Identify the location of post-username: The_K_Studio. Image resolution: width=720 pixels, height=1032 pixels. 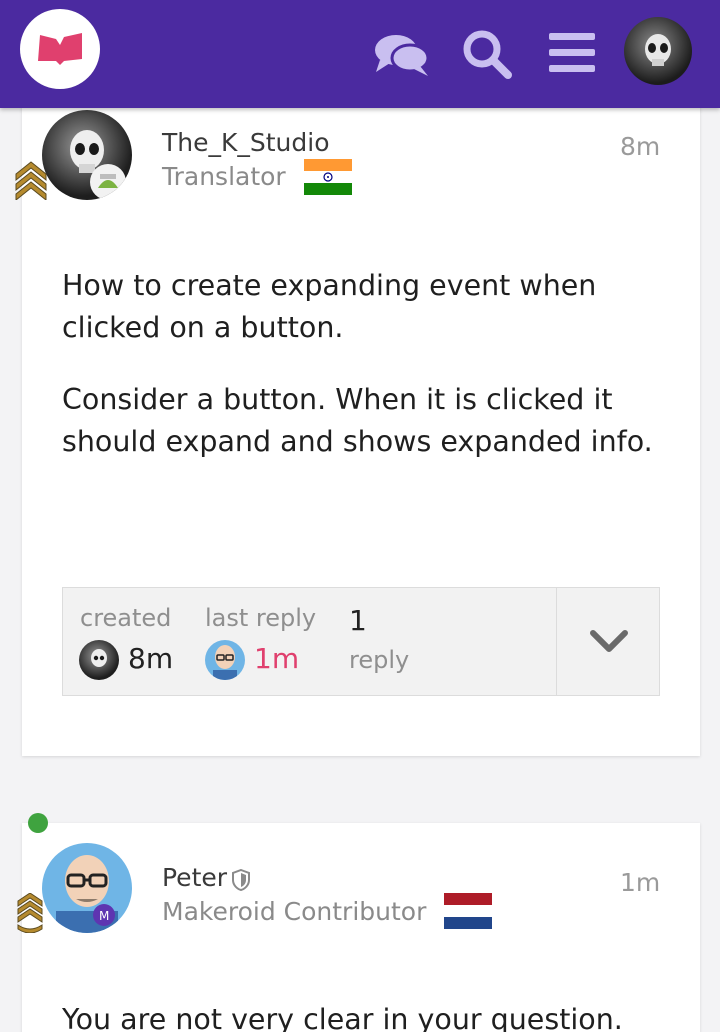
(246, 142).